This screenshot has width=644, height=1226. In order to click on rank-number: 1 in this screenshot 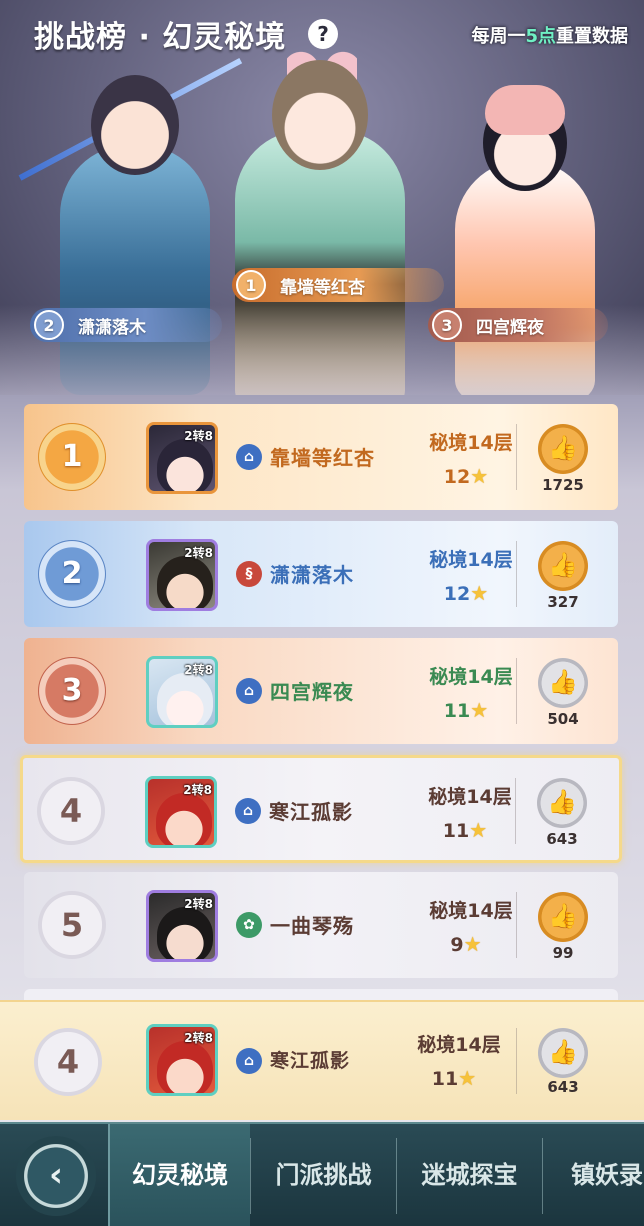, I will do `click(251, 285)`.